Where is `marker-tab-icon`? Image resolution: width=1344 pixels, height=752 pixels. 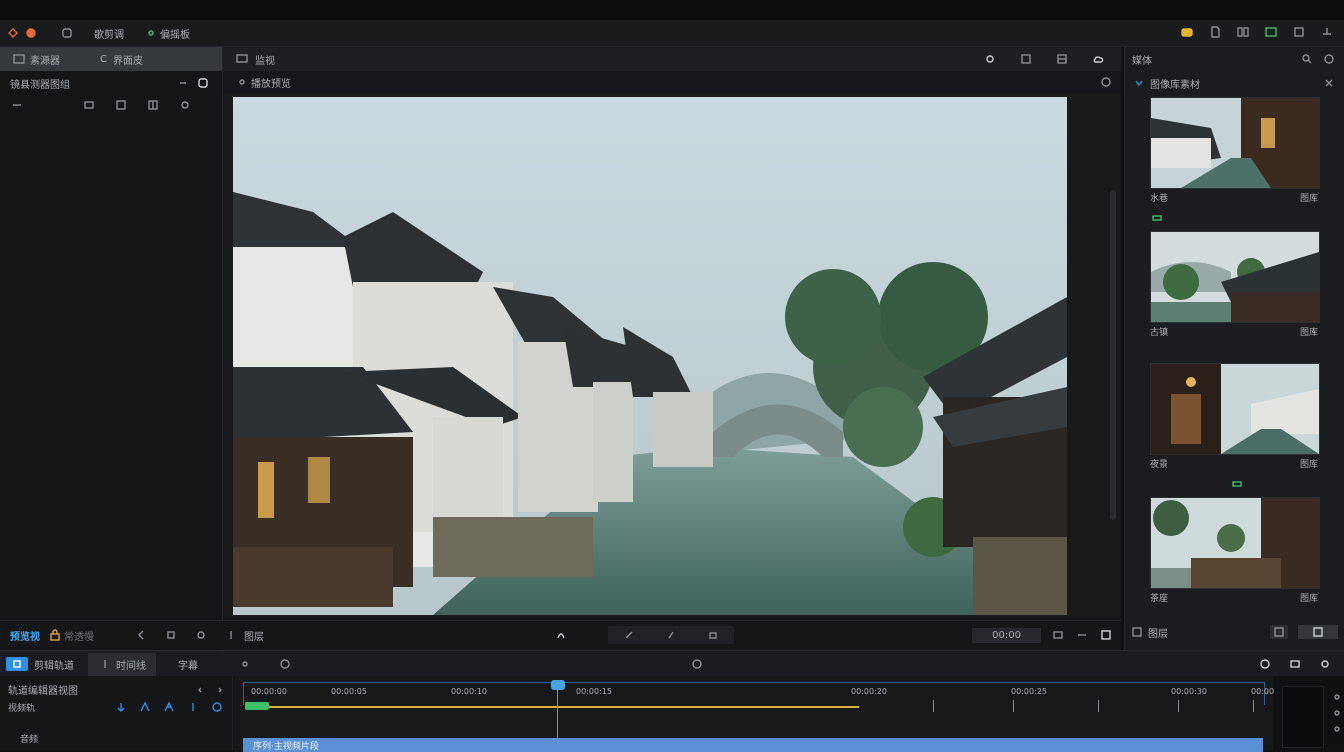
marker-tab-icon is located at coordinates (245, 664).